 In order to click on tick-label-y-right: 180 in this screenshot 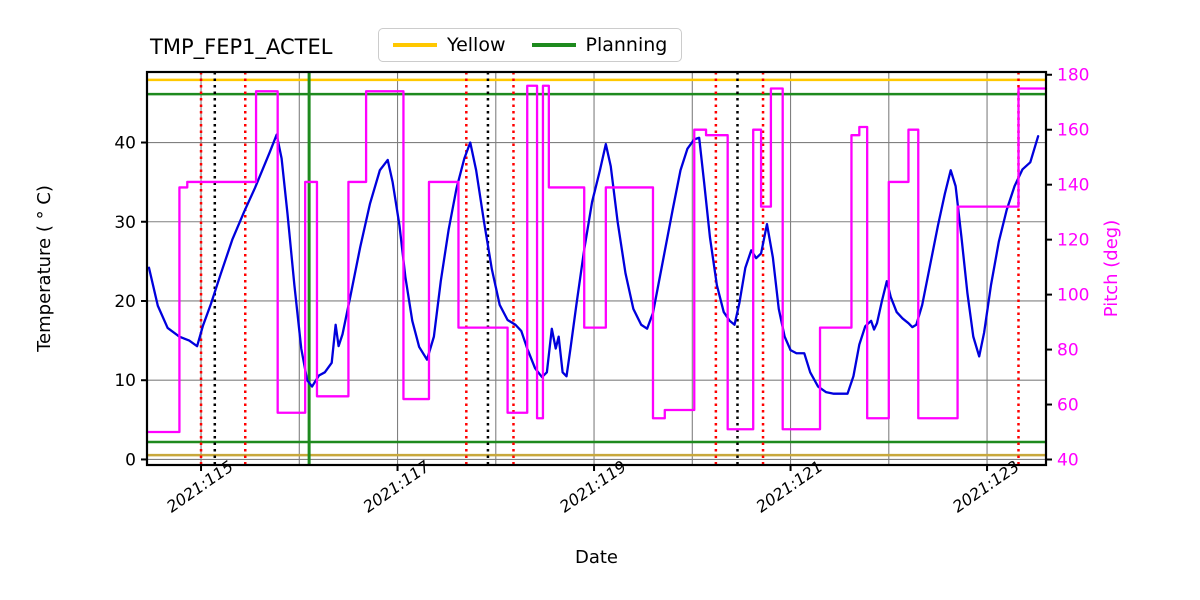, I will do `click(1073, 76)`.